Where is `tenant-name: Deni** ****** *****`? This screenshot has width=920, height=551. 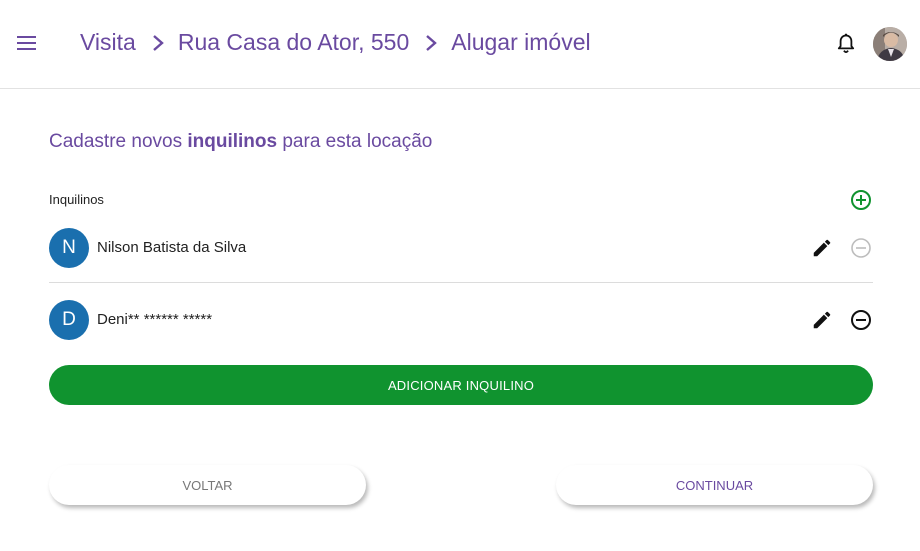
tenant-name: Deni** ****** ***** is located at coordinates (155, 319).